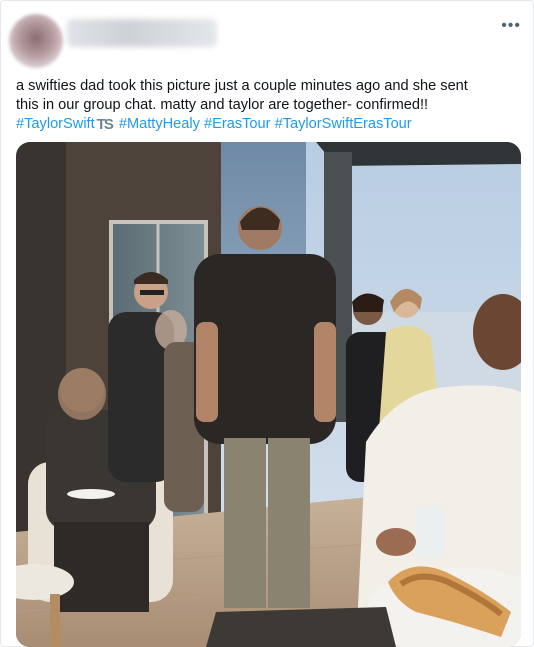  I want to click on tweet-header: •••, so click(268, 39).